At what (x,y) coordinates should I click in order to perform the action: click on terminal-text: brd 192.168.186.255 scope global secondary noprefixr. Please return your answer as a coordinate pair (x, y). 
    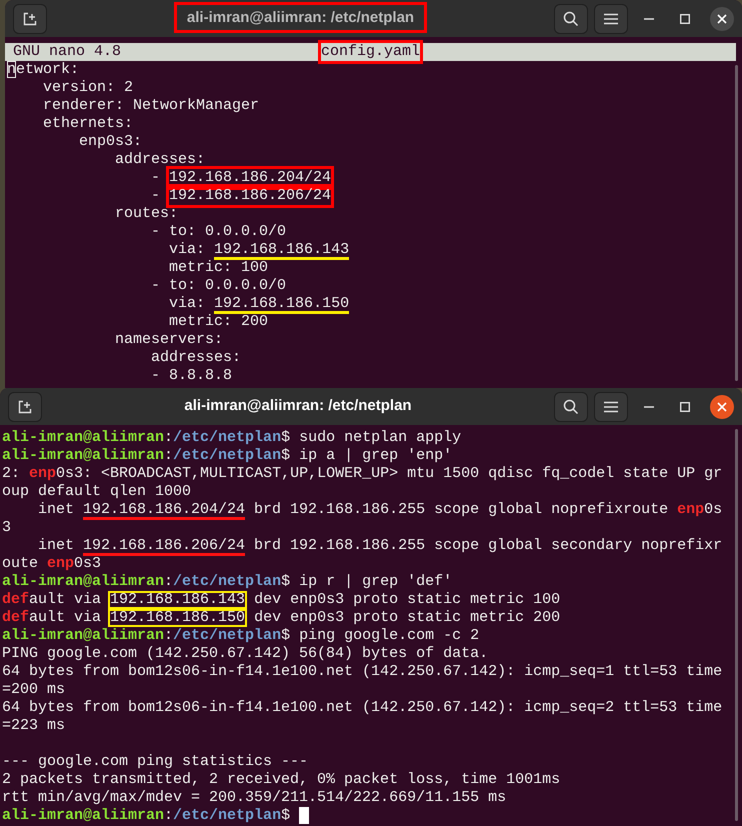
    Looking at the image, I should click on (487, 545).